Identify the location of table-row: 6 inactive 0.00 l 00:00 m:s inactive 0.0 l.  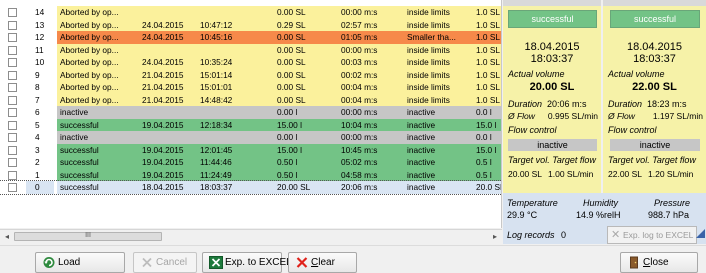
(250, 112).